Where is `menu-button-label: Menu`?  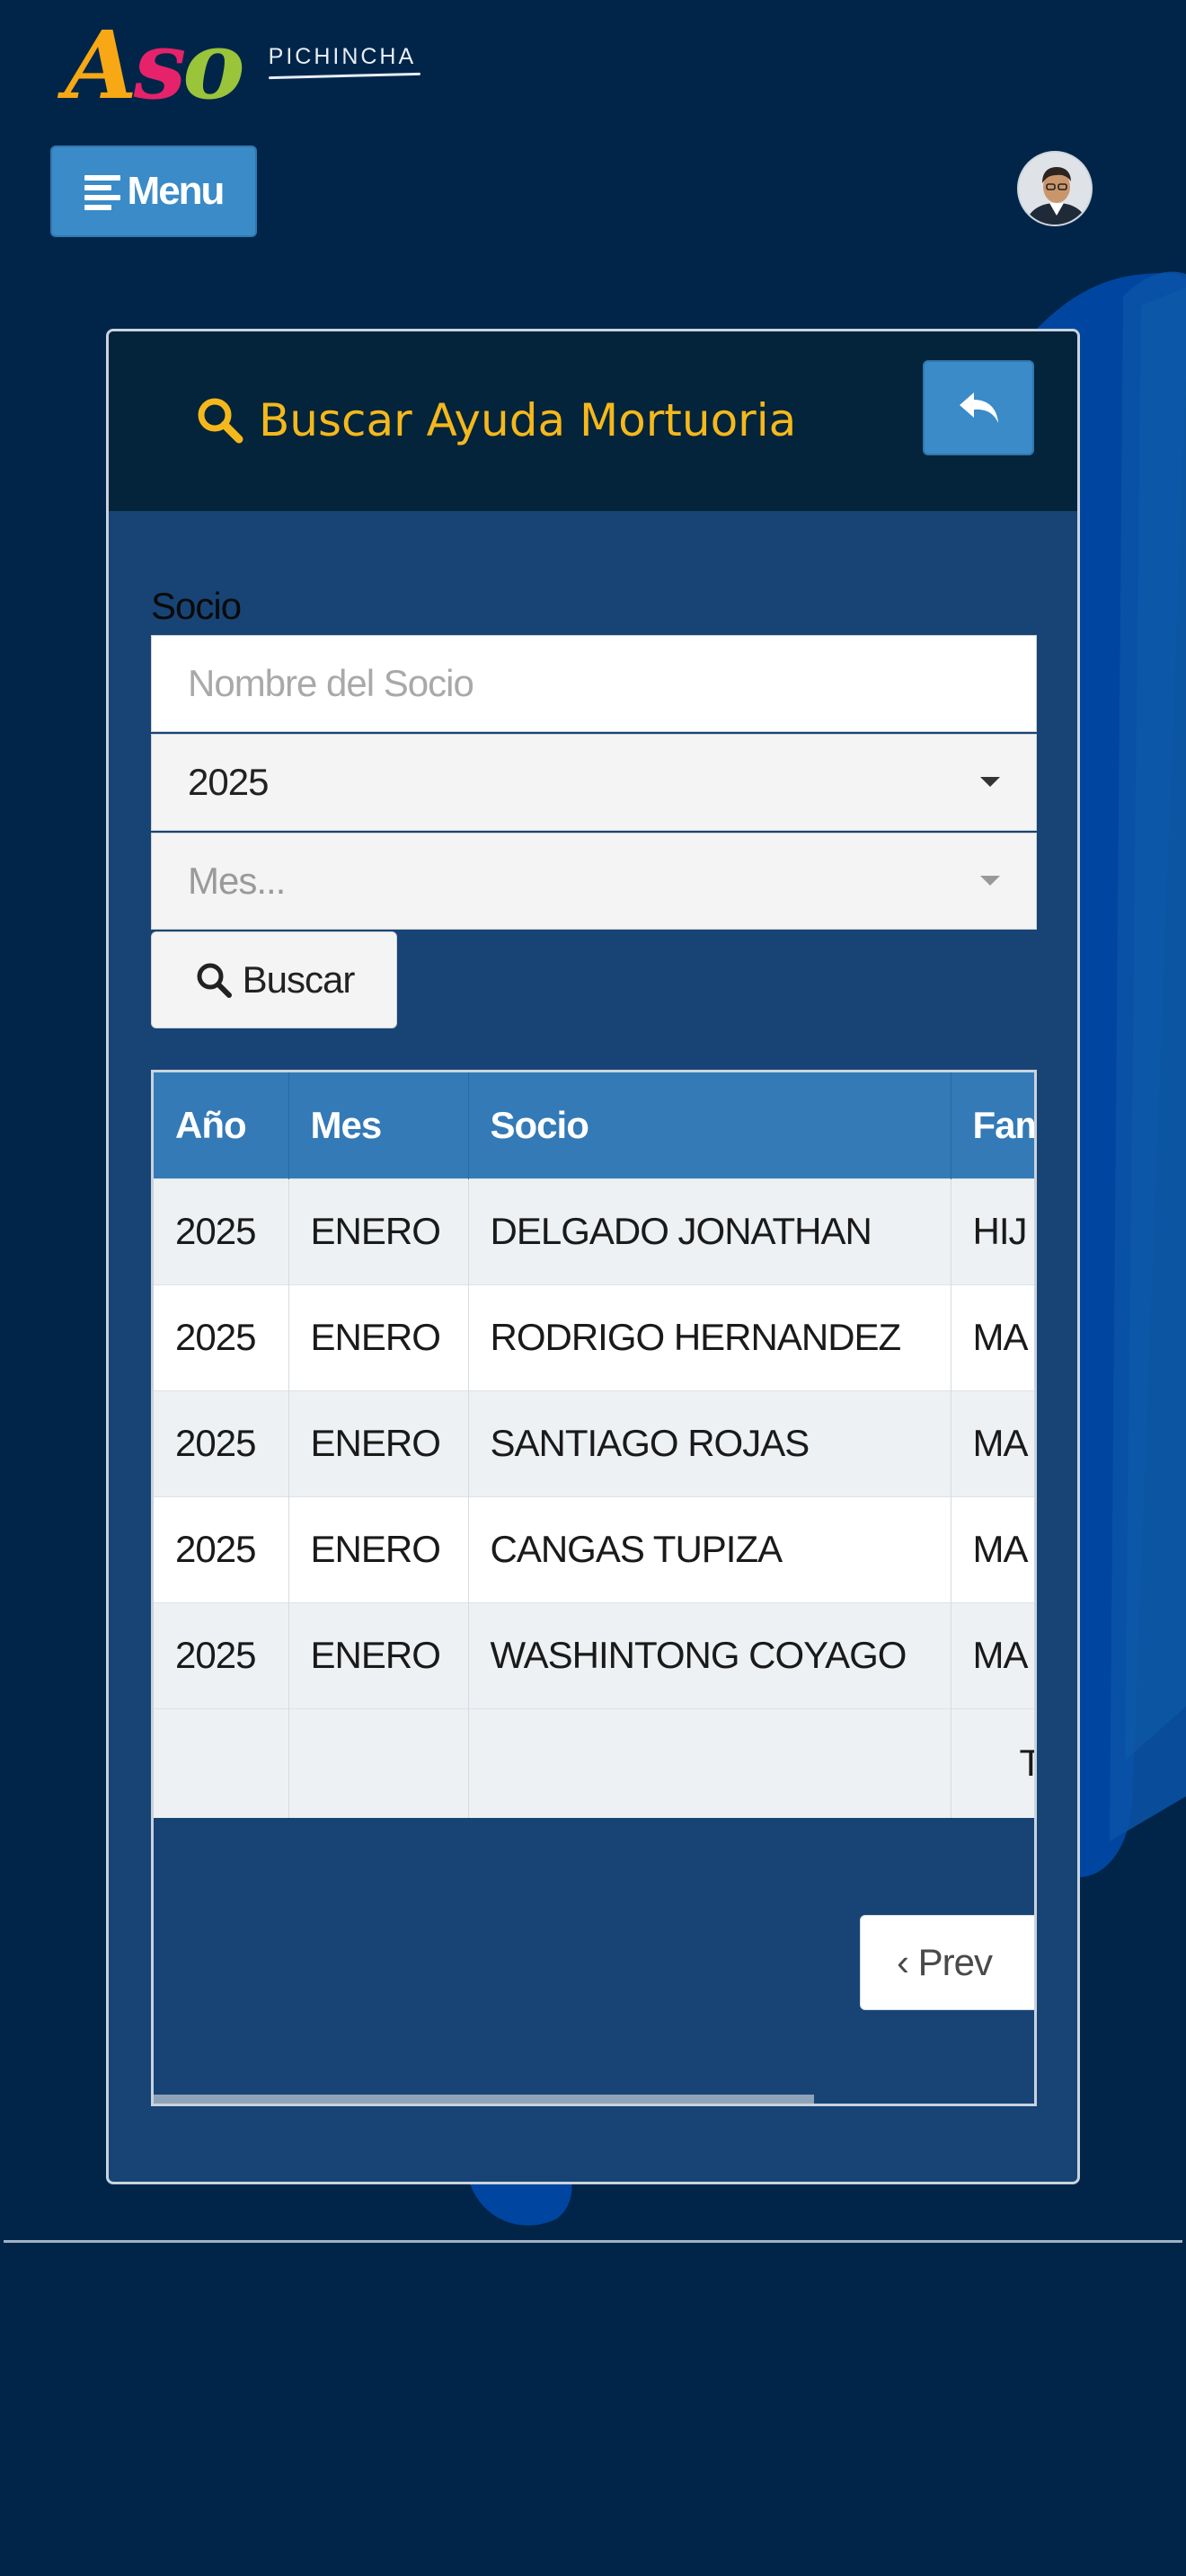
menu-button-label: Menu is located at coordinates (176, 191).